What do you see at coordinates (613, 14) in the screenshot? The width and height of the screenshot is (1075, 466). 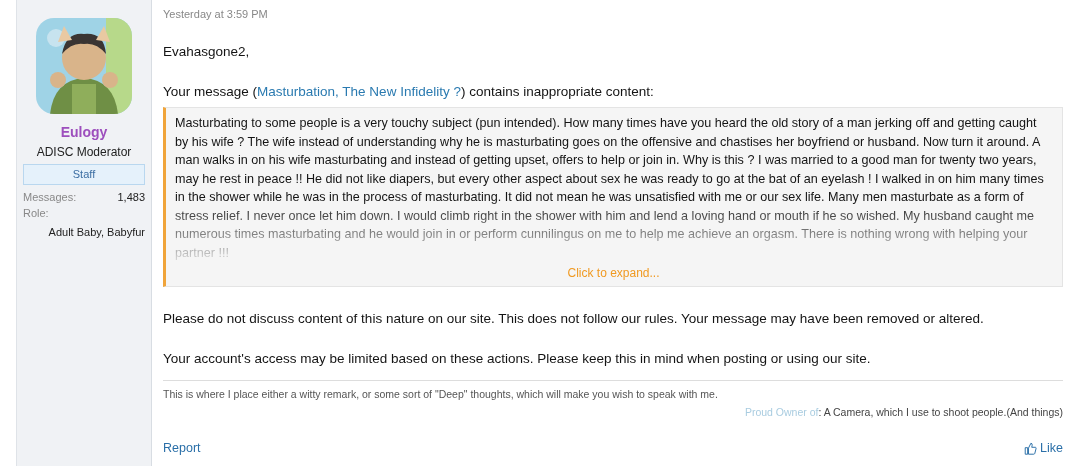 I see `post-timestamp: Yesterday at 3:59 PM` at bounding box center [613, 14].